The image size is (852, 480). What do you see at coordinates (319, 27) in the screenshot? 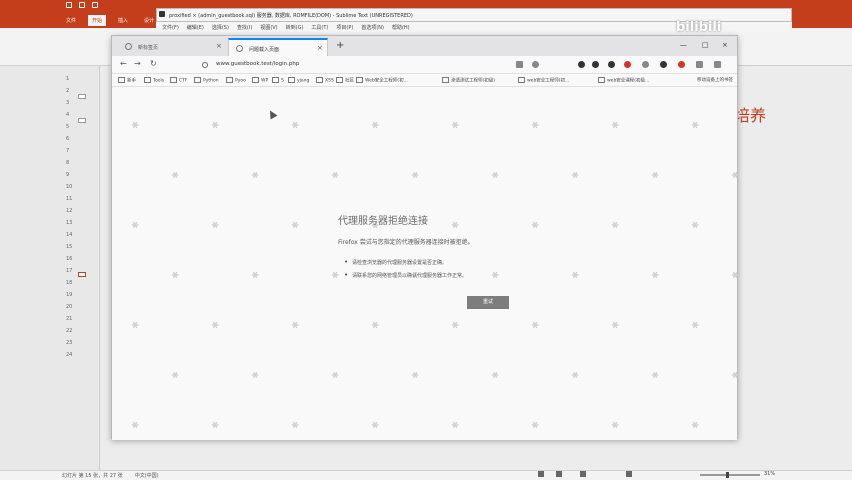
I see `menu-item: 工具(T)` at bounding box center [319, 27].